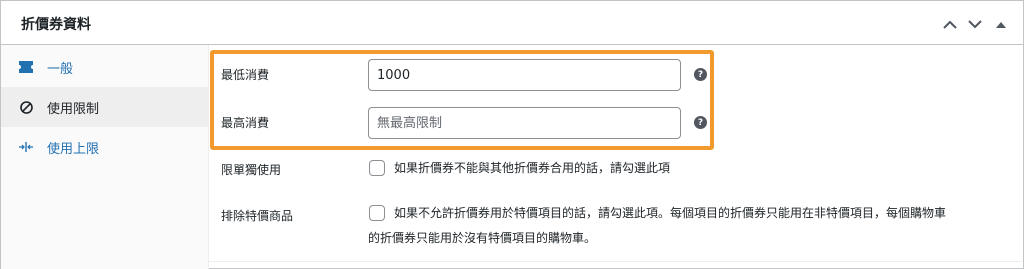 This screenshot has height=269, width=1024. What do you see at coordinates (60, 69) in the screenshot?
I see `tab-general-label: 一般` at bounding box center [60, 69].